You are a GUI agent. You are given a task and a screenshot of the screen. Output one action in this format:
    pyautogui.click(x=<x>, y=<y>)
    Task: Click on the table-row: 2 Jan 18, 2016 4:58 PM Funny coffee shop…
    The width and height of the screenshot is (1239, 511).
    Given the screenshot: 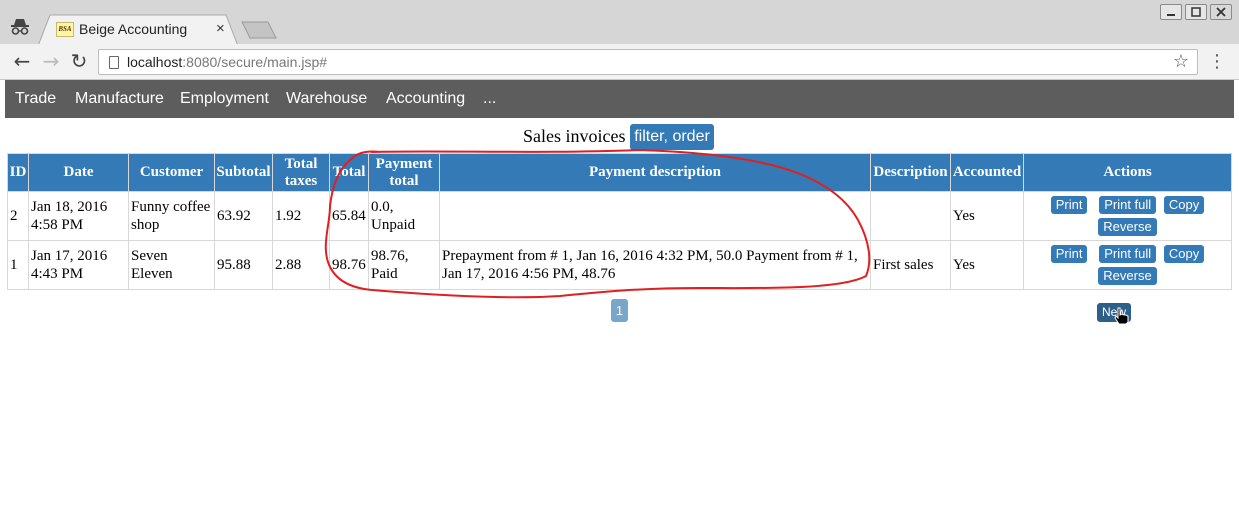 What is the action you would take?
    pyautogui.click(x=619, y=216)
    